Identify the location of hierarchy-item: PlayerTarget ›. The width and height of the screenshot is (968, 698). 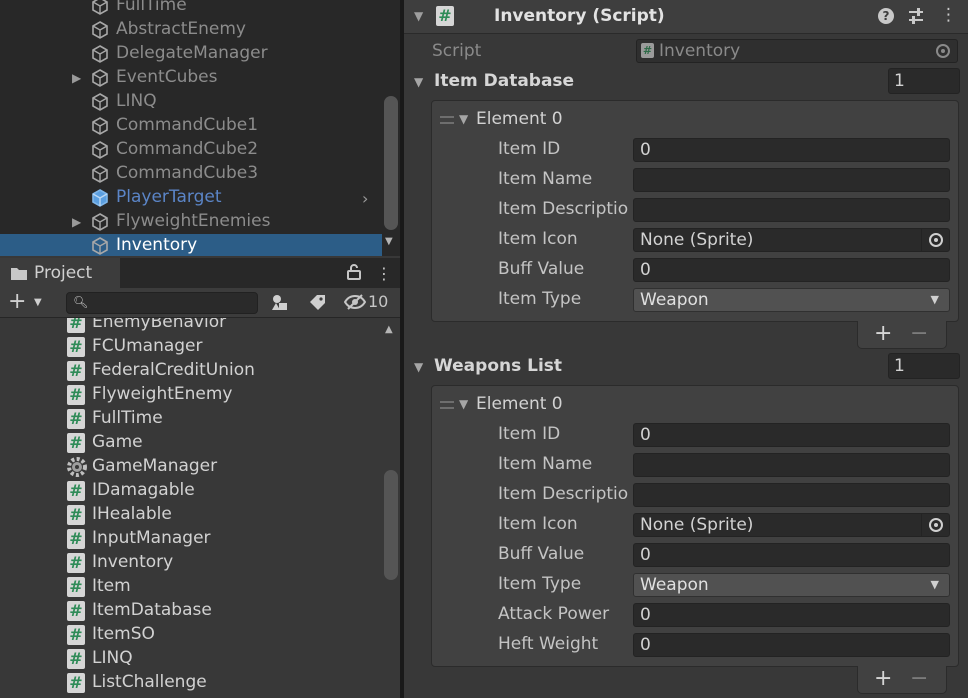
(191, 198).